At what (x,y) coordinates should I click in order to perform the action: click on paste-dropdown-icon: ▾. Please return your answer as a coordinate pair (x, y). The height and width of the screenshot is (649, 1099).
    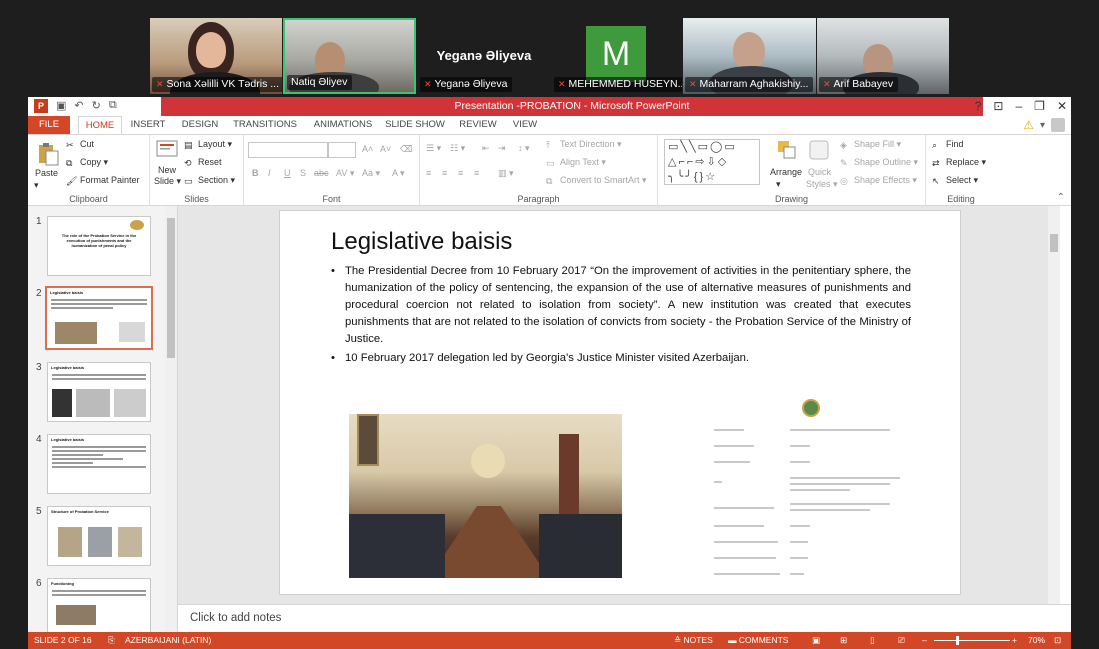
    Looking at the image, I should click on (36, 185).